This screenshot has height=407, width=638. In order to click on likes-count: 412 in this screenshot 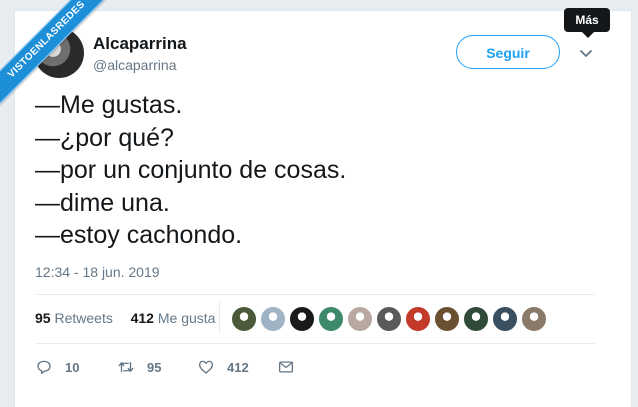, I will do `click(142, 318)`.